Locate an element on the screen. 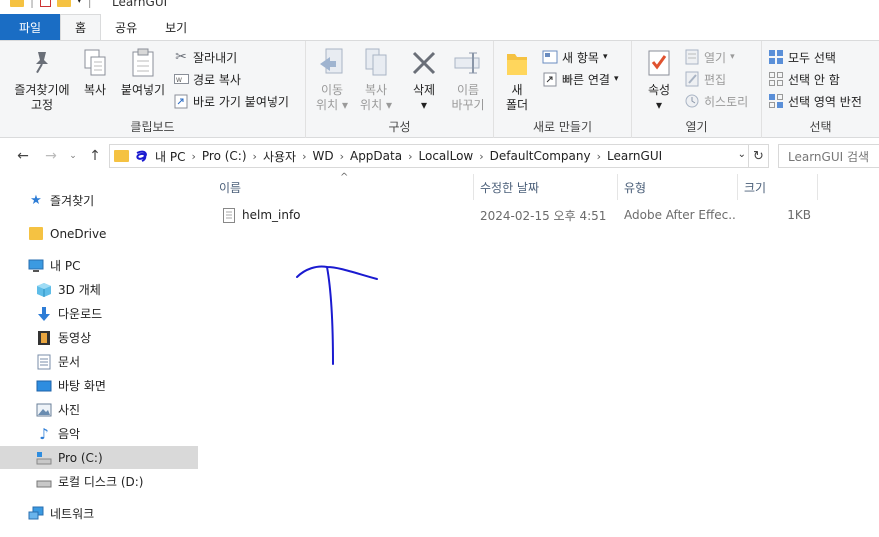 This screenshot has width=879, height=537. breadcrumb: WD is located at coordinates (322, 156).